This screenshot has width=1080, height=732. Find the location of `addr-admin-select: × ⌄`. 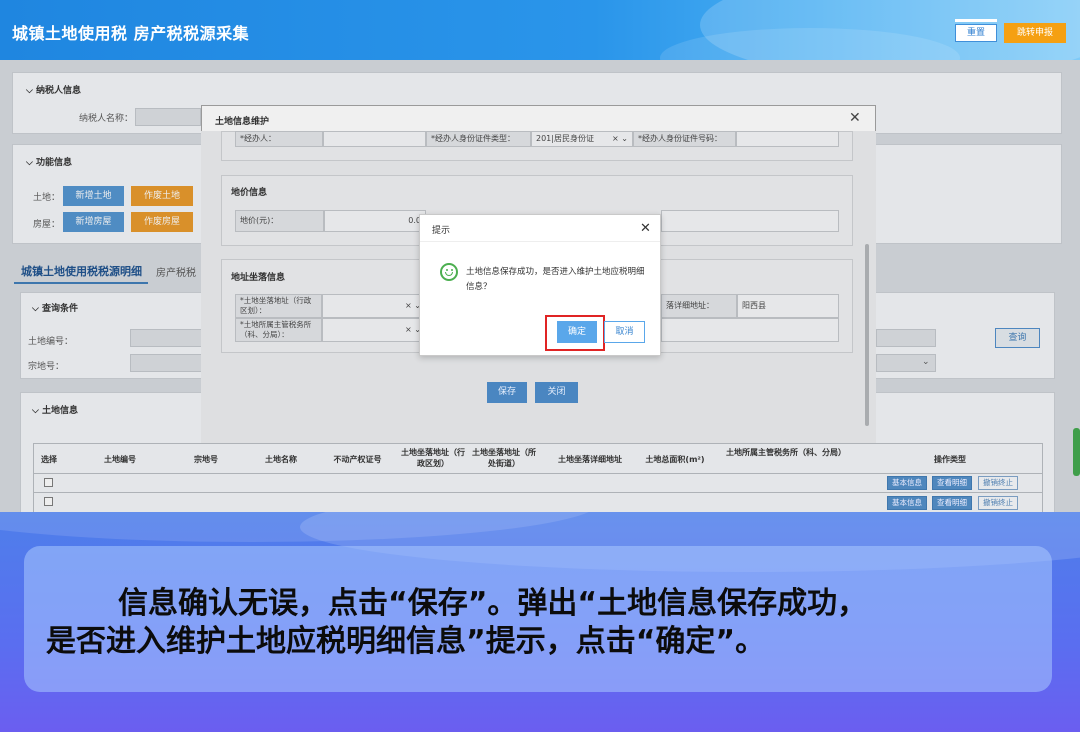

addr-admin-select: × ⌄ is located at coordinates (374, 306).